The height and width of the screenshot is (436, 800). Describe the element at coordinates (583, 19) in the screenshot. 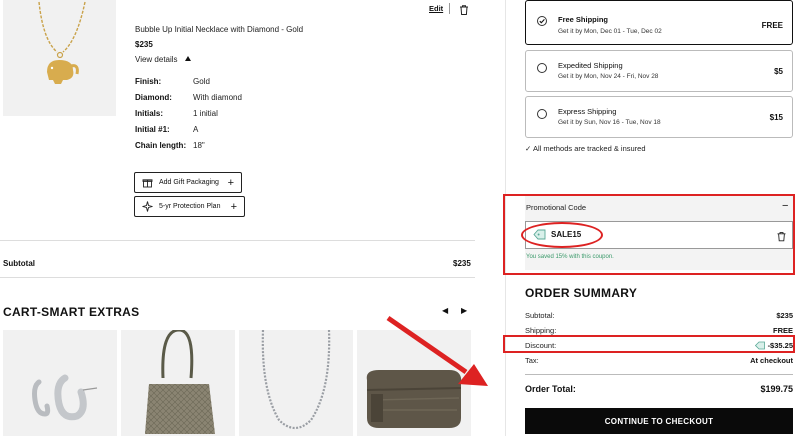

I see `shipping-name: Free Shipping` at that location.